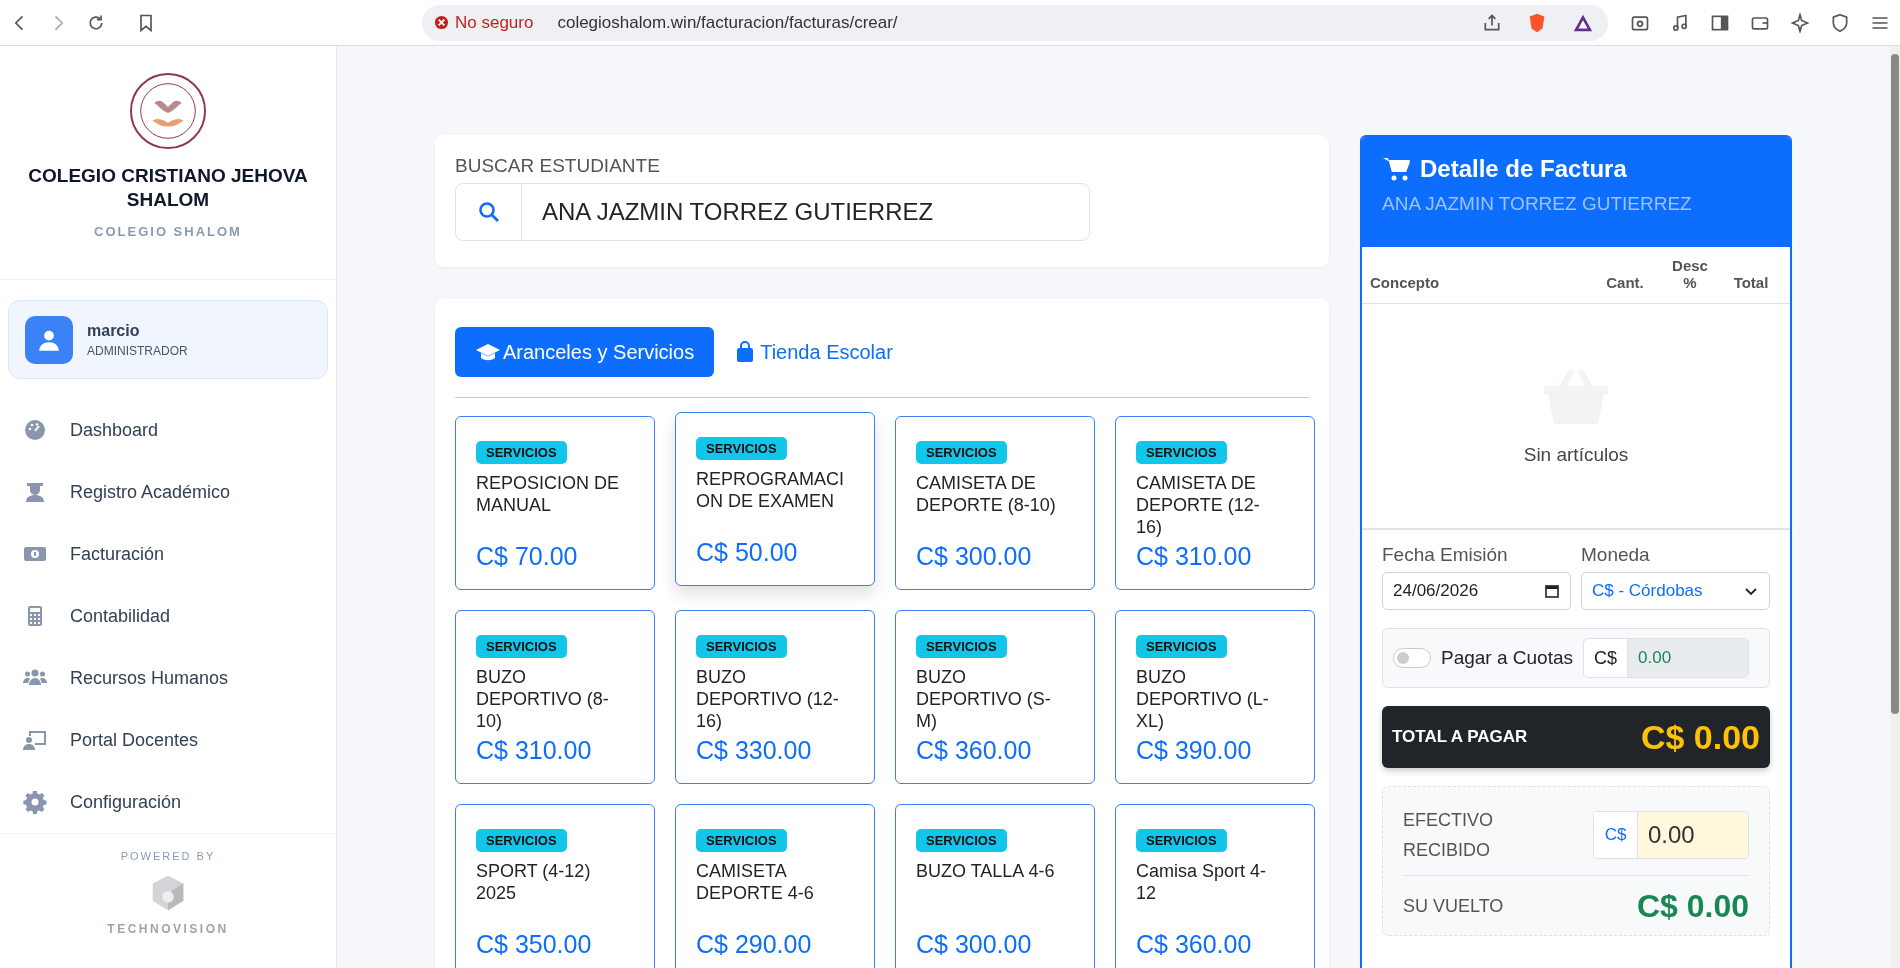 This screenshot has width=1900, height=968. I want to click on tab: Tienda Escolar, so click(812, 352).